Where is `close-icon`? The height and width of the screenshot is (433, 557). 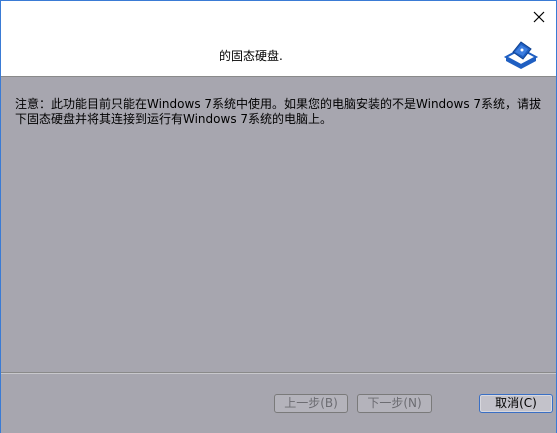 close-icon is located at coordinates (539, 16).